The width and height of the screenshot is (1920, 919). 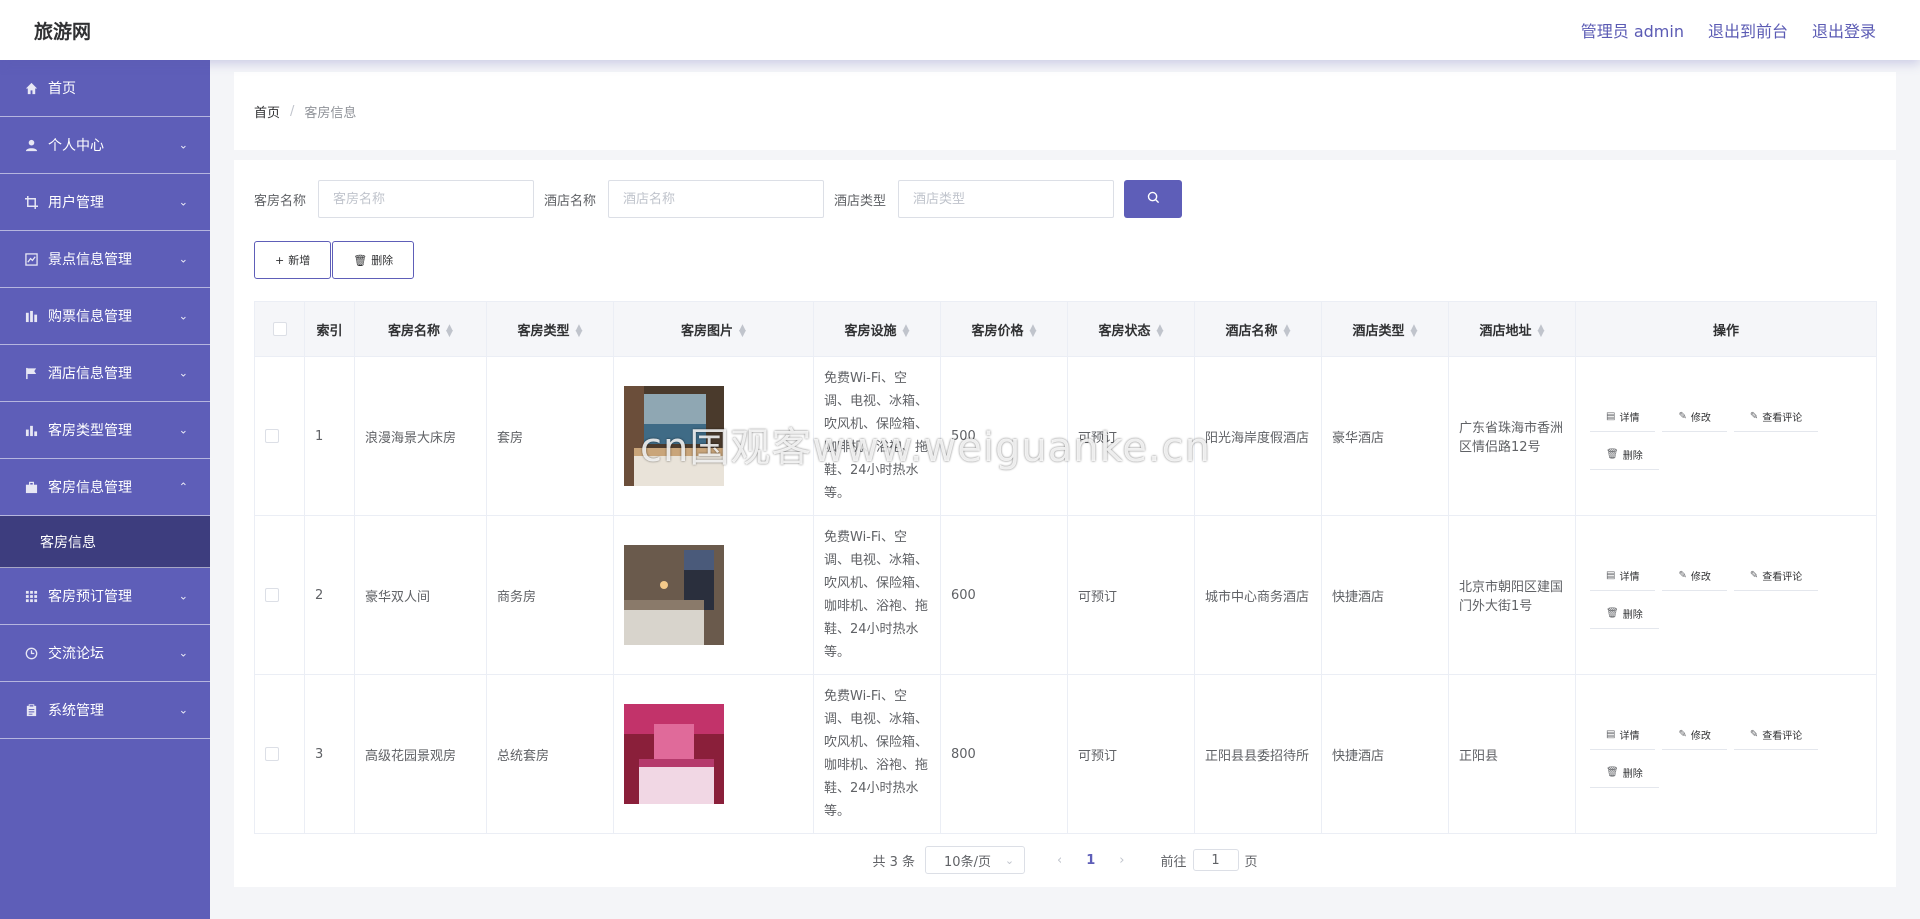 What do you see at coordinates (1682, 734) in the screenshot?
I see `edit-icon: ✎` at bounding box center [1682, 734].